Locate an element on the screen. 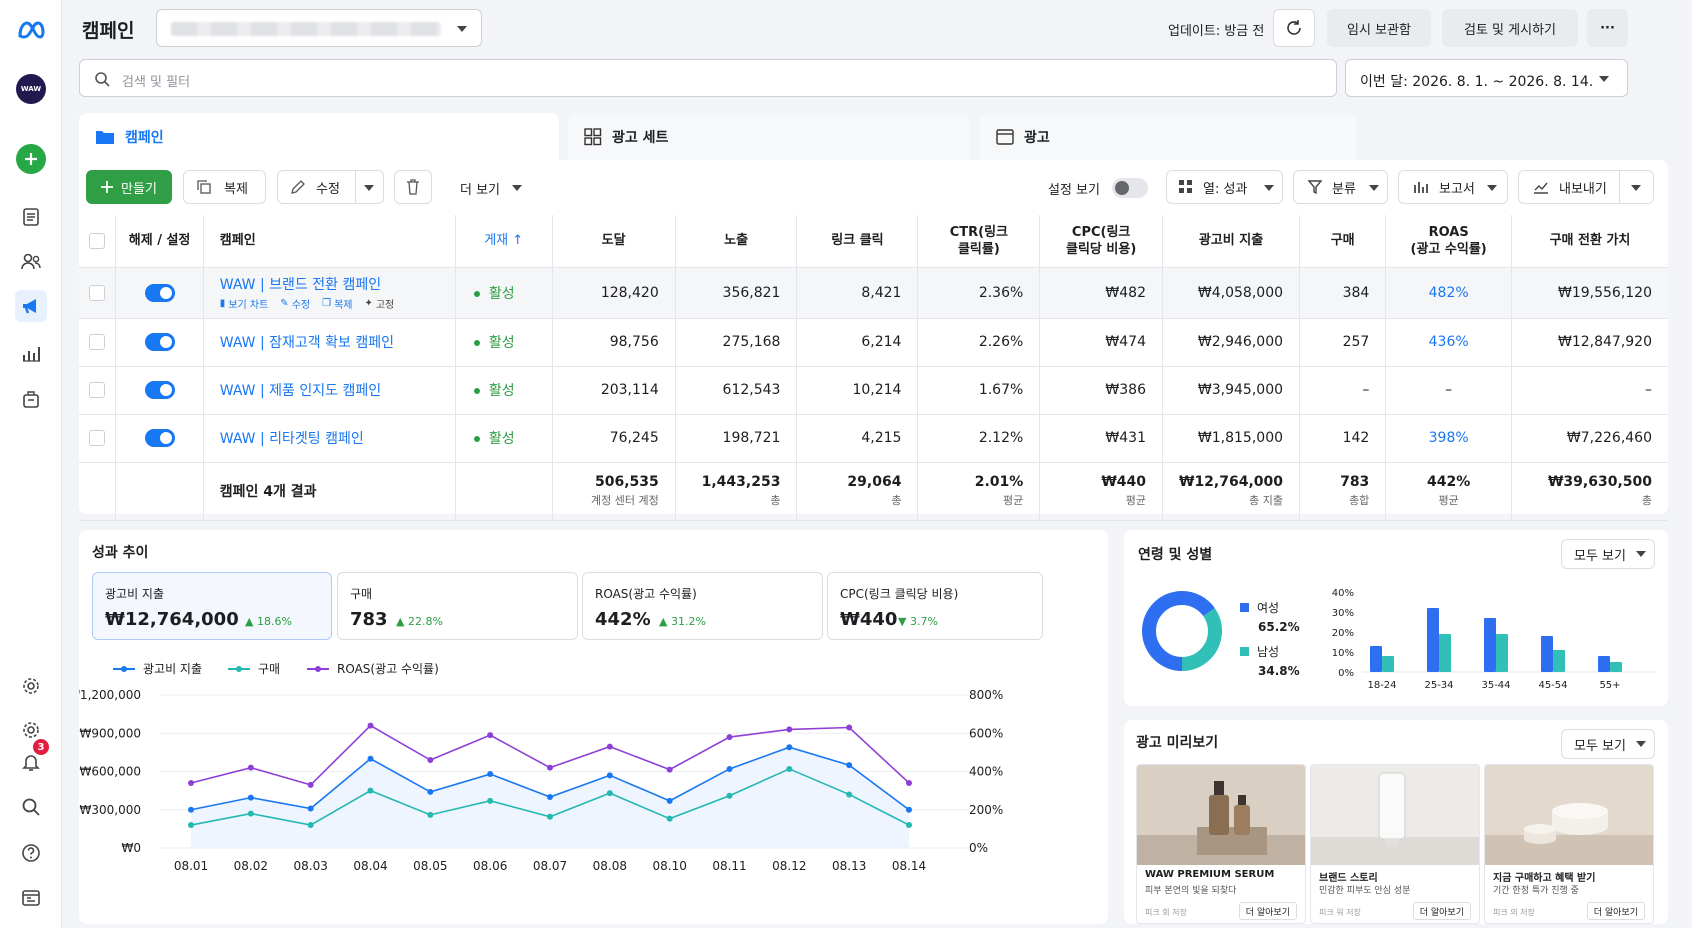 Image resolution: width=1692 pixels, height=928 pixels. campaigns-megaphone-icon is located at coordinates (31, 306).